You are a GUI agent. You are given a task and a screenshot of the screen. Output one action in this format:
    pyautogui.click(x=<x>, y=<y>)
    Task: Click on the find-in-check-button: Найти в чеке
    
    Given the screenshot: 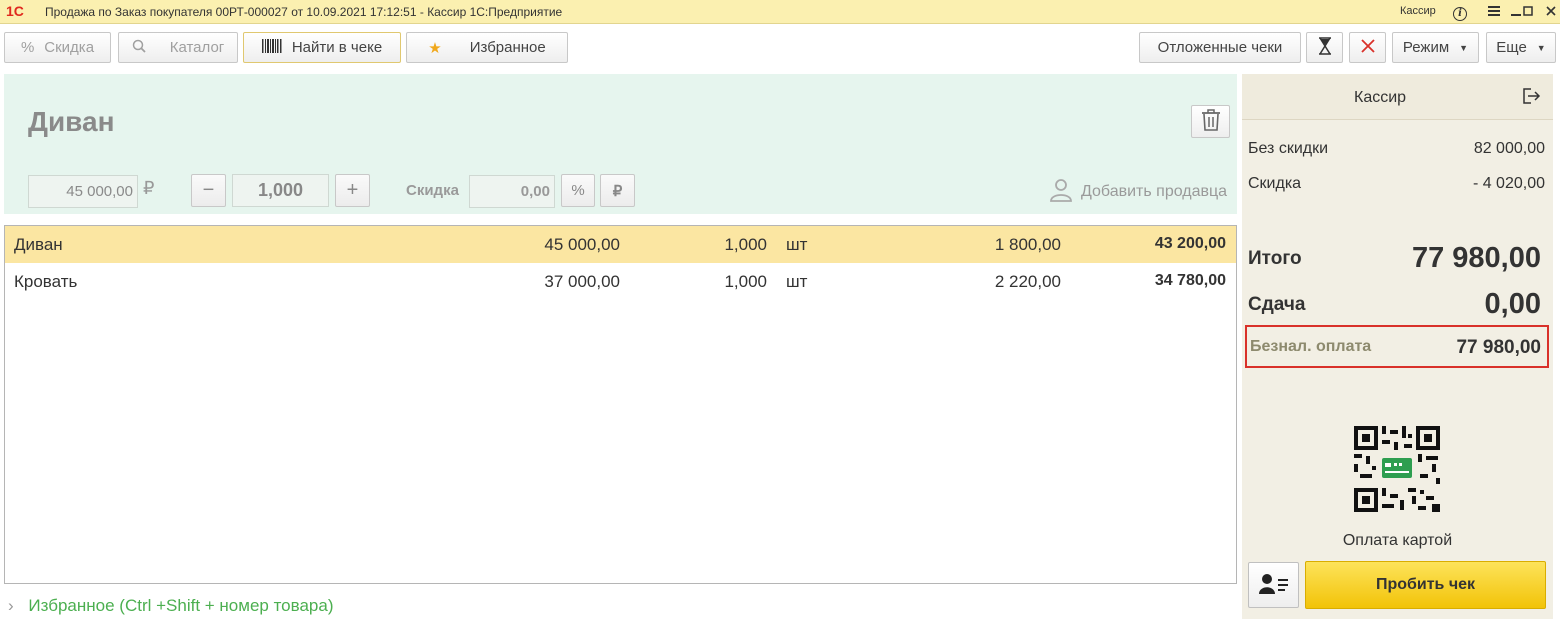 What is the action you would take?
    pyautogui.click(x=322, y=47)
    